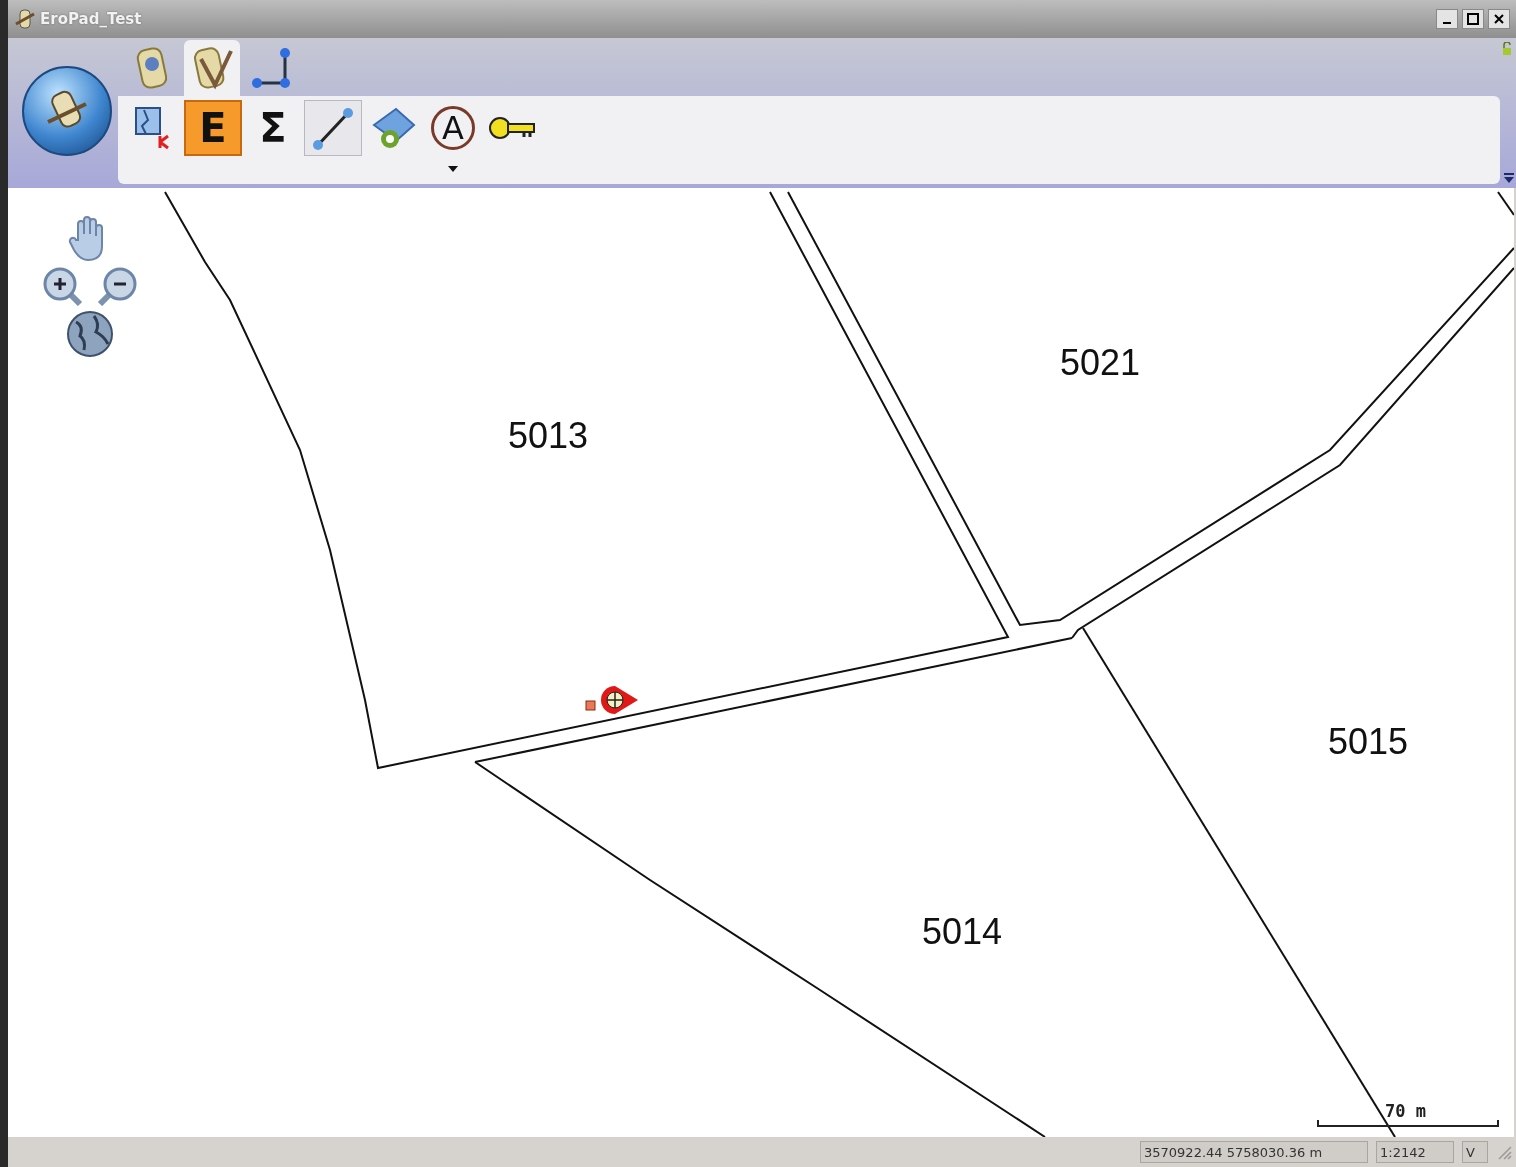  Describe the element at coordinates (273, 128) in the screenshot. I see `tool-button: Σ` at that location.